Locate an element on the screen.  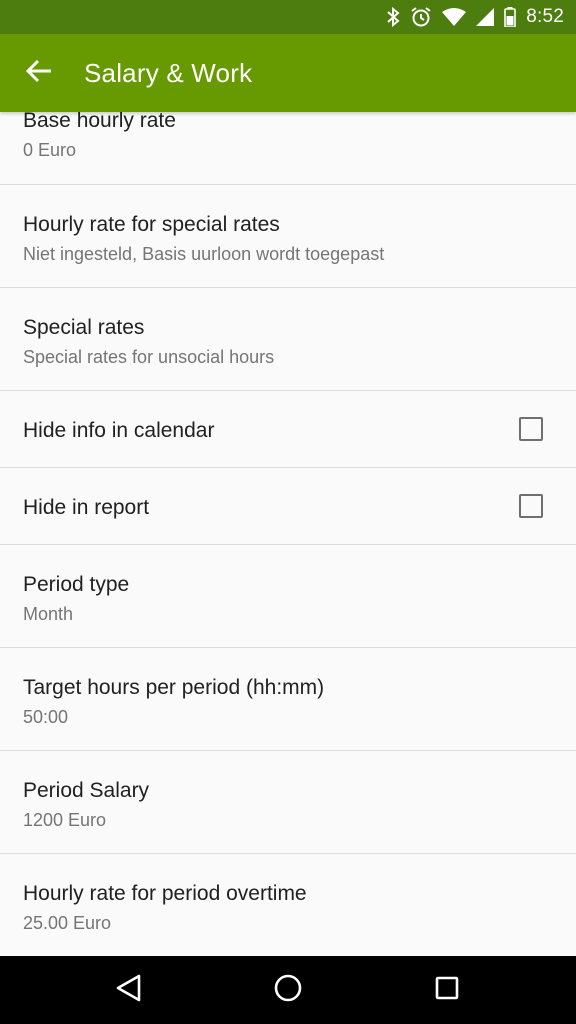
setting-subtitle: Special rates for unsocial hours is located at coordinates (149, 357).